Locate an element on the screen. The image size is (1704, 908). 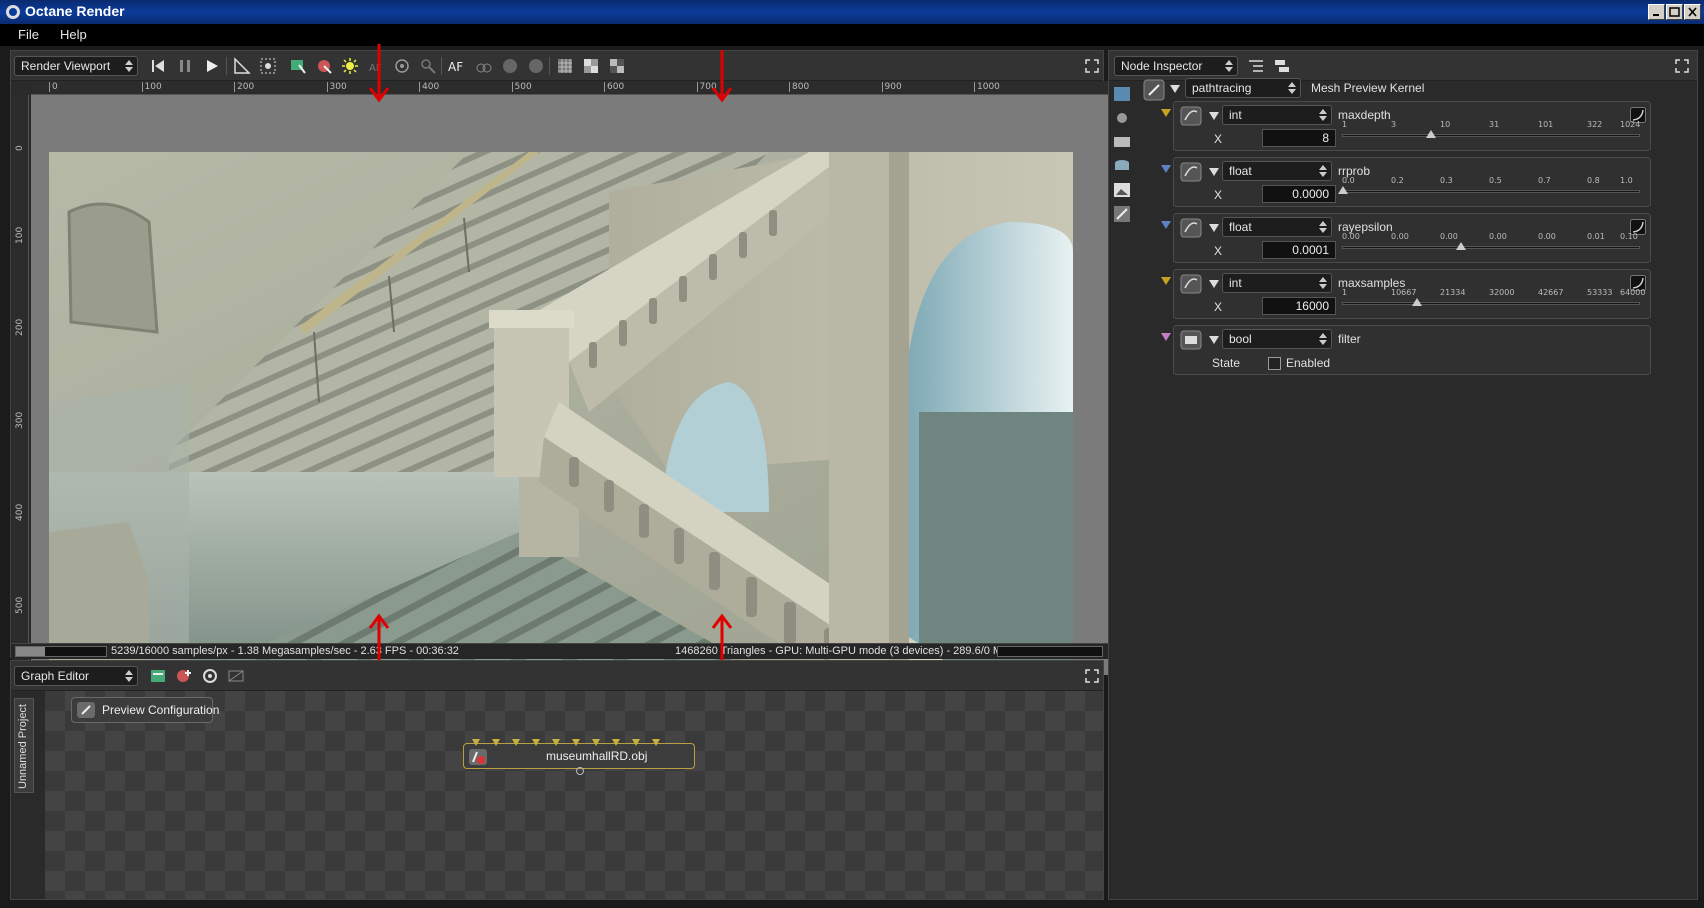
kernel-node-icon is located at coordinates (1154, 90).